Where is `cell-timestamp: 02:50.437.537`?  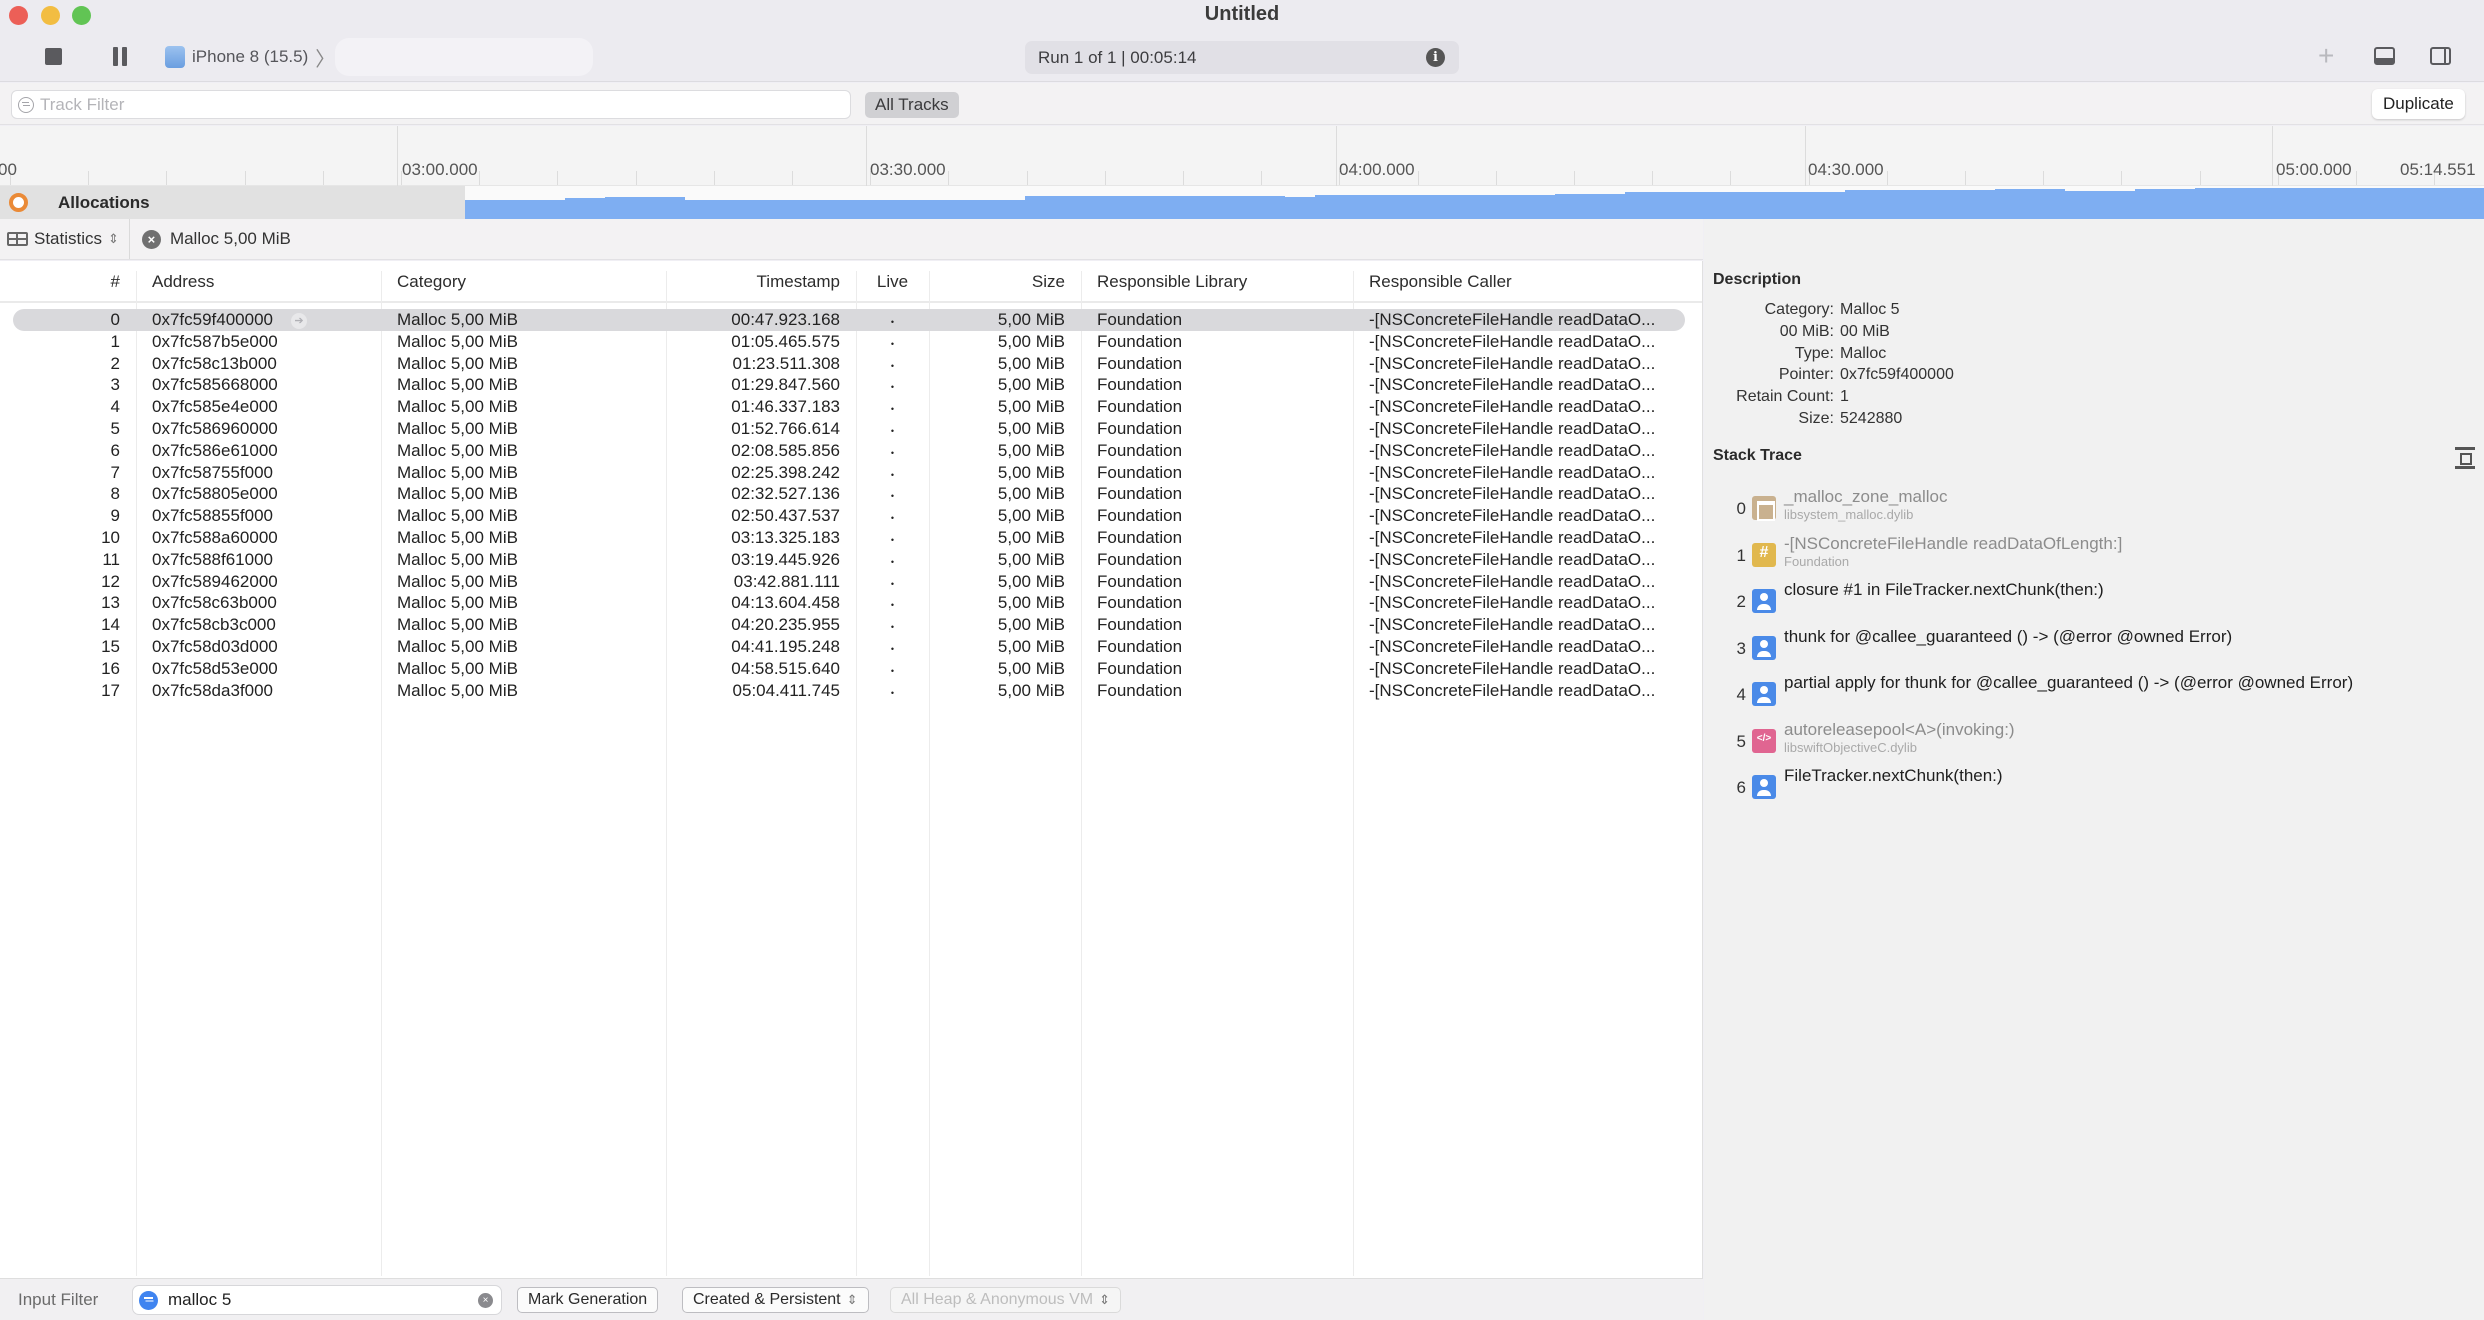
cell-timestamp: 02:50.437.537 is located at coordinates (761, 516).